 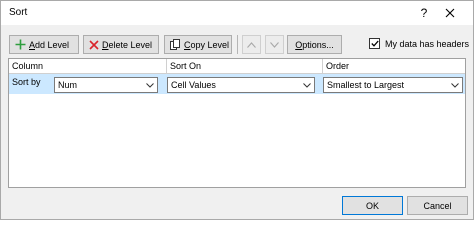 What do you see at coordinates (207, 44) in the screenshot?
I see `copy-level-label: Copy Level` at bounding box center [207, 44].